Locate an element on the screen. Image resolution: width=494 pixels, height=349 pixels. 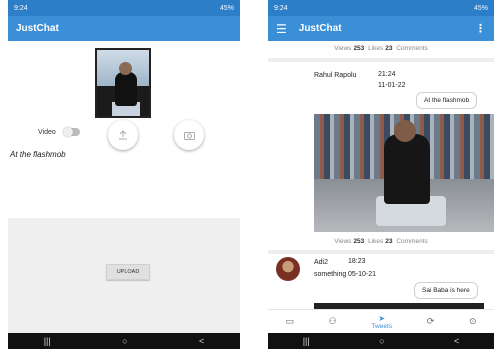
video-label: Video is located at coordinates (47, 132).